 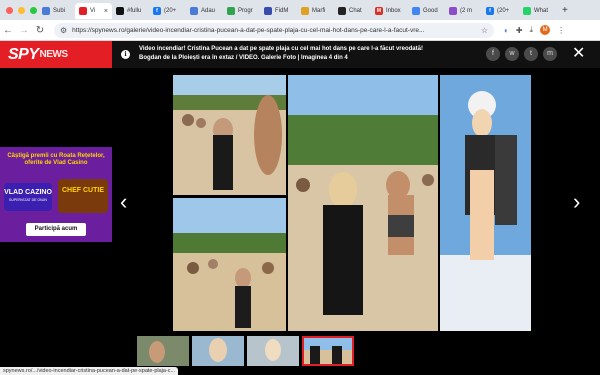 I want to click on browser-tab: #fullu, so click(x=130, y=11).